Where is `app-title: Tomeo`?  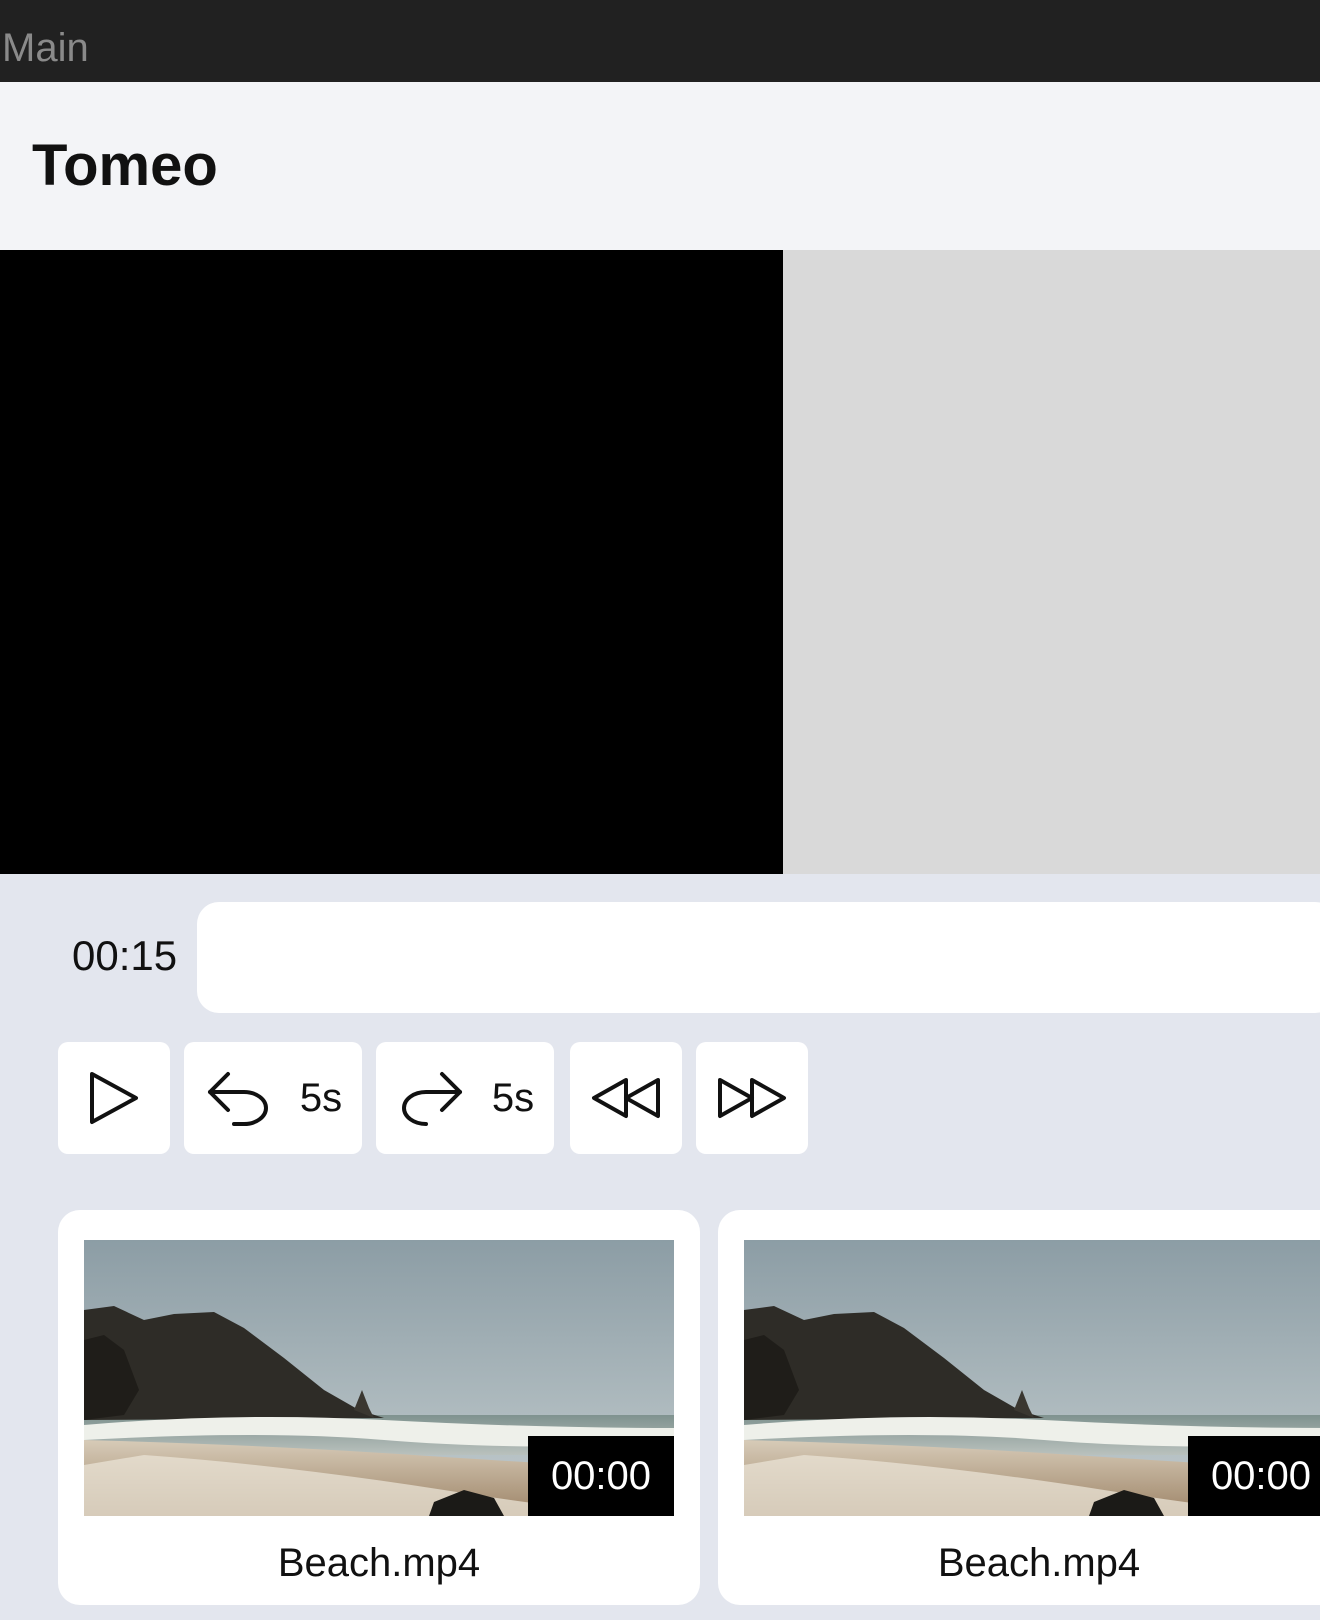 app-title: Tomeo is located at coordinates (125, 165).